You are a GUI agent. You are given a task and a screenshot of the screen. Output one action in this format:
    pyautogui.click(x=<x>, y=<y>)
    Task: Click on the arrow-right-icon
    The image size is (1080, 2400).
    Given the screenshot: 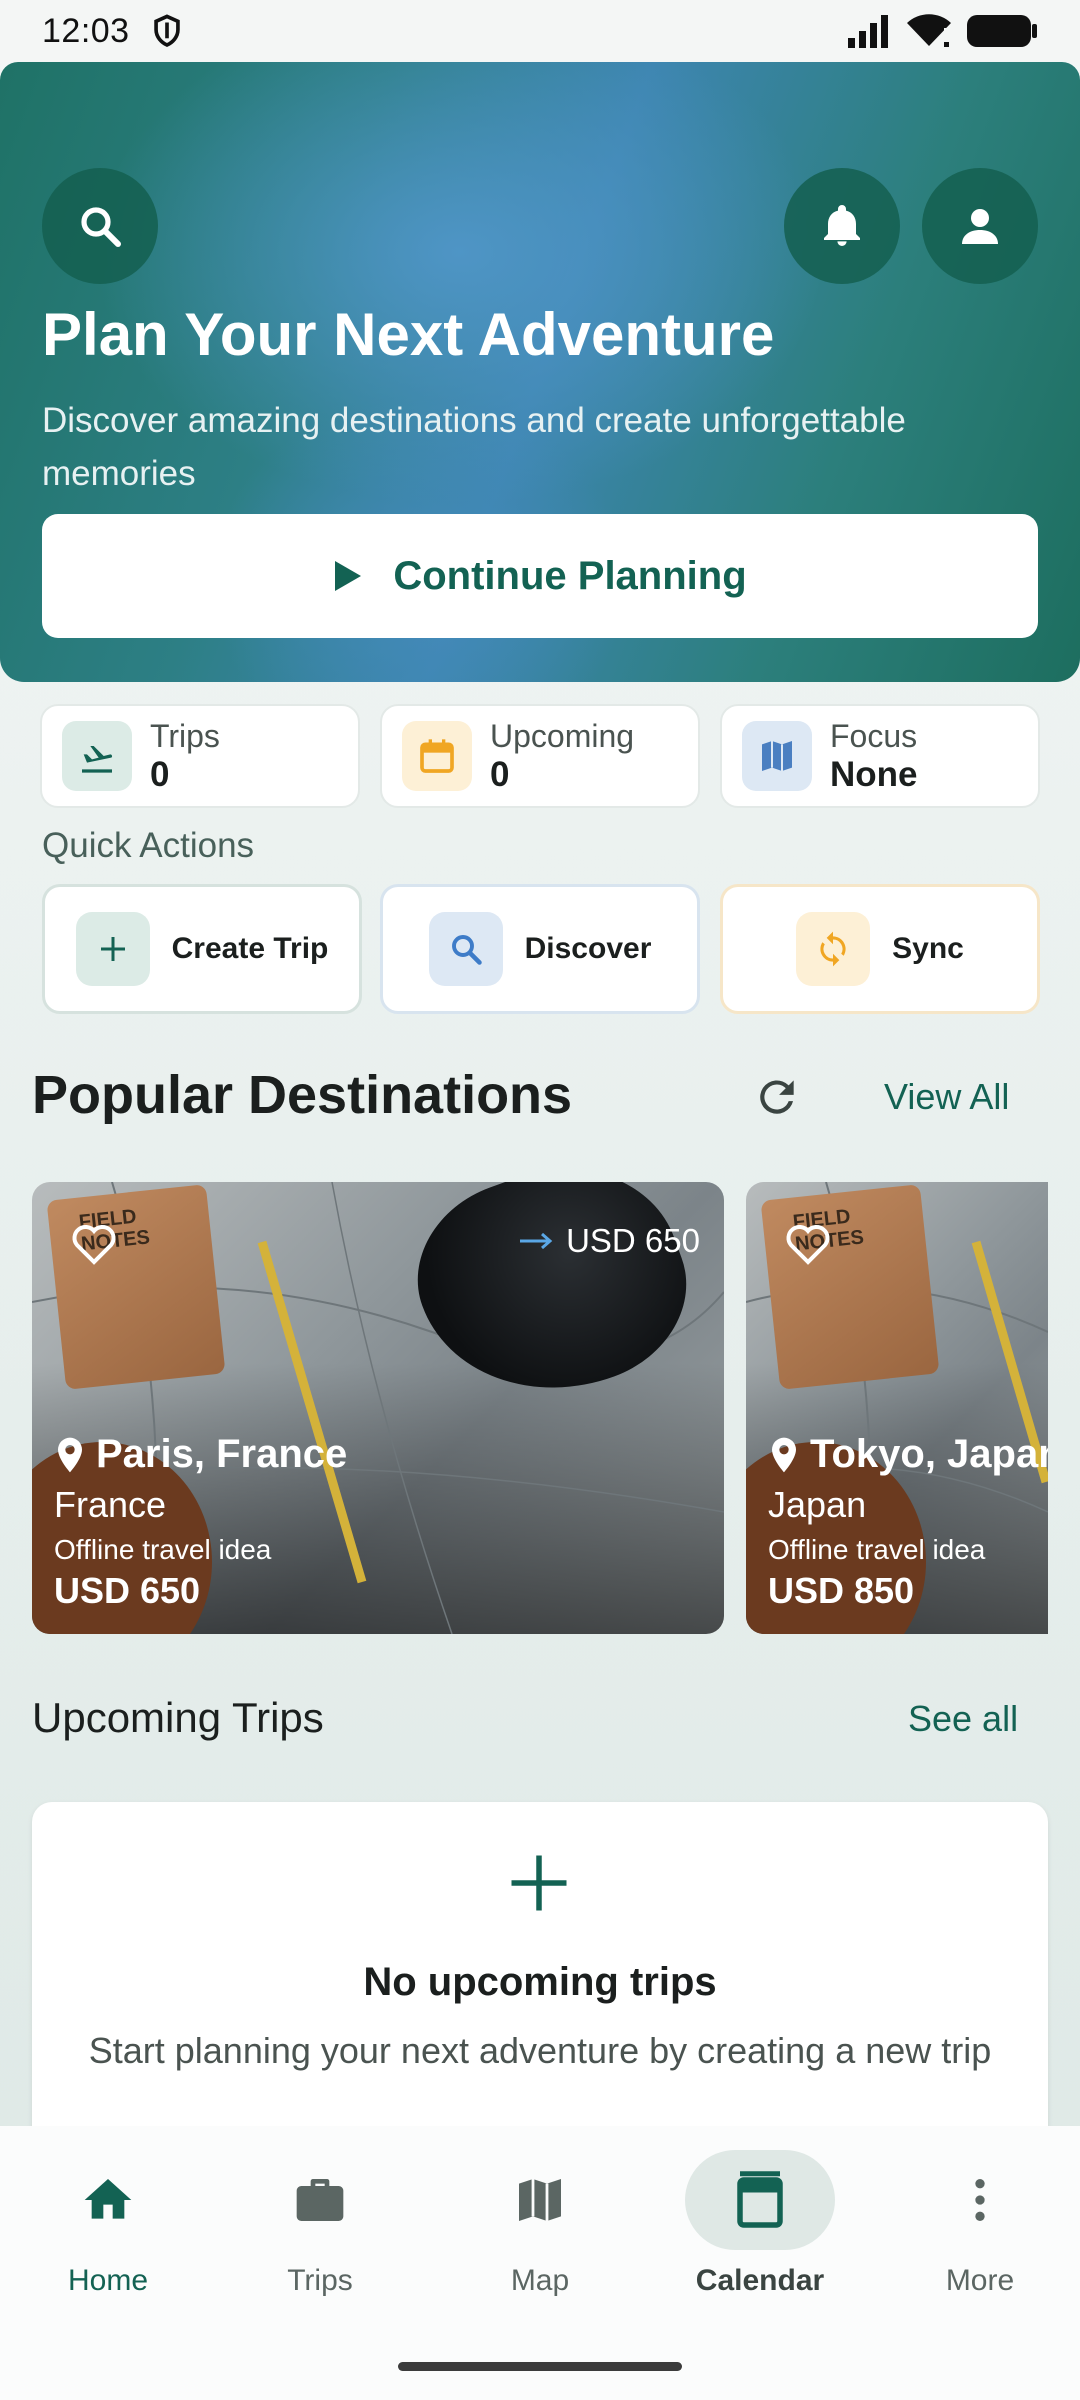 What is the action you would take?
    pyautogui.click(x=536, y=1241)
    